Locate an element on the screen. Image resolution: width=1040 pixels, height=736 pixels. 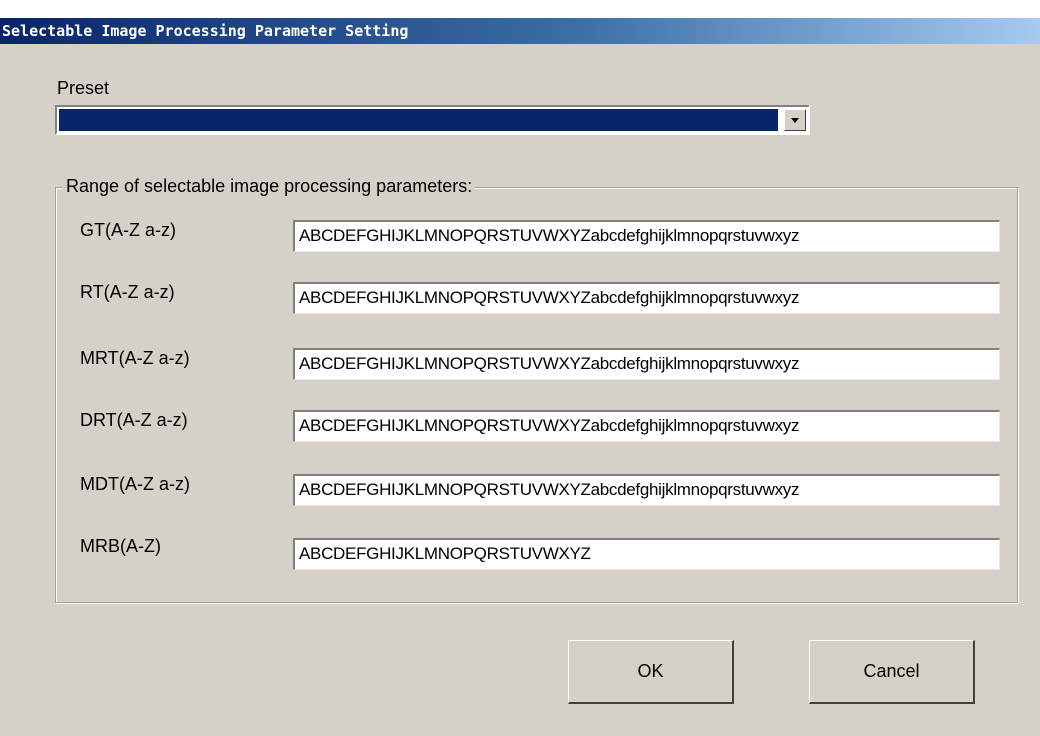
param-label-drt: DRT(A-Z a-z) is located at coordinates (134, 420).